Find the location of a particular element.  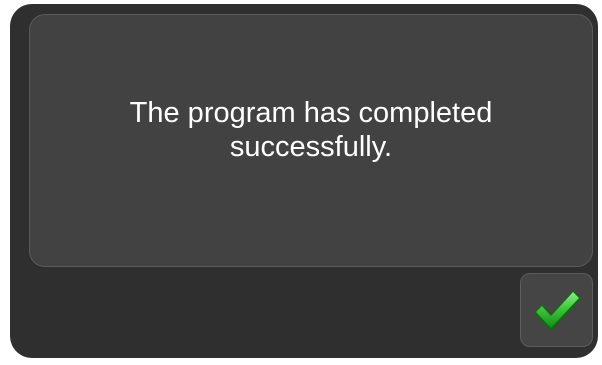

ok-button is located at coordinates (556, 310).